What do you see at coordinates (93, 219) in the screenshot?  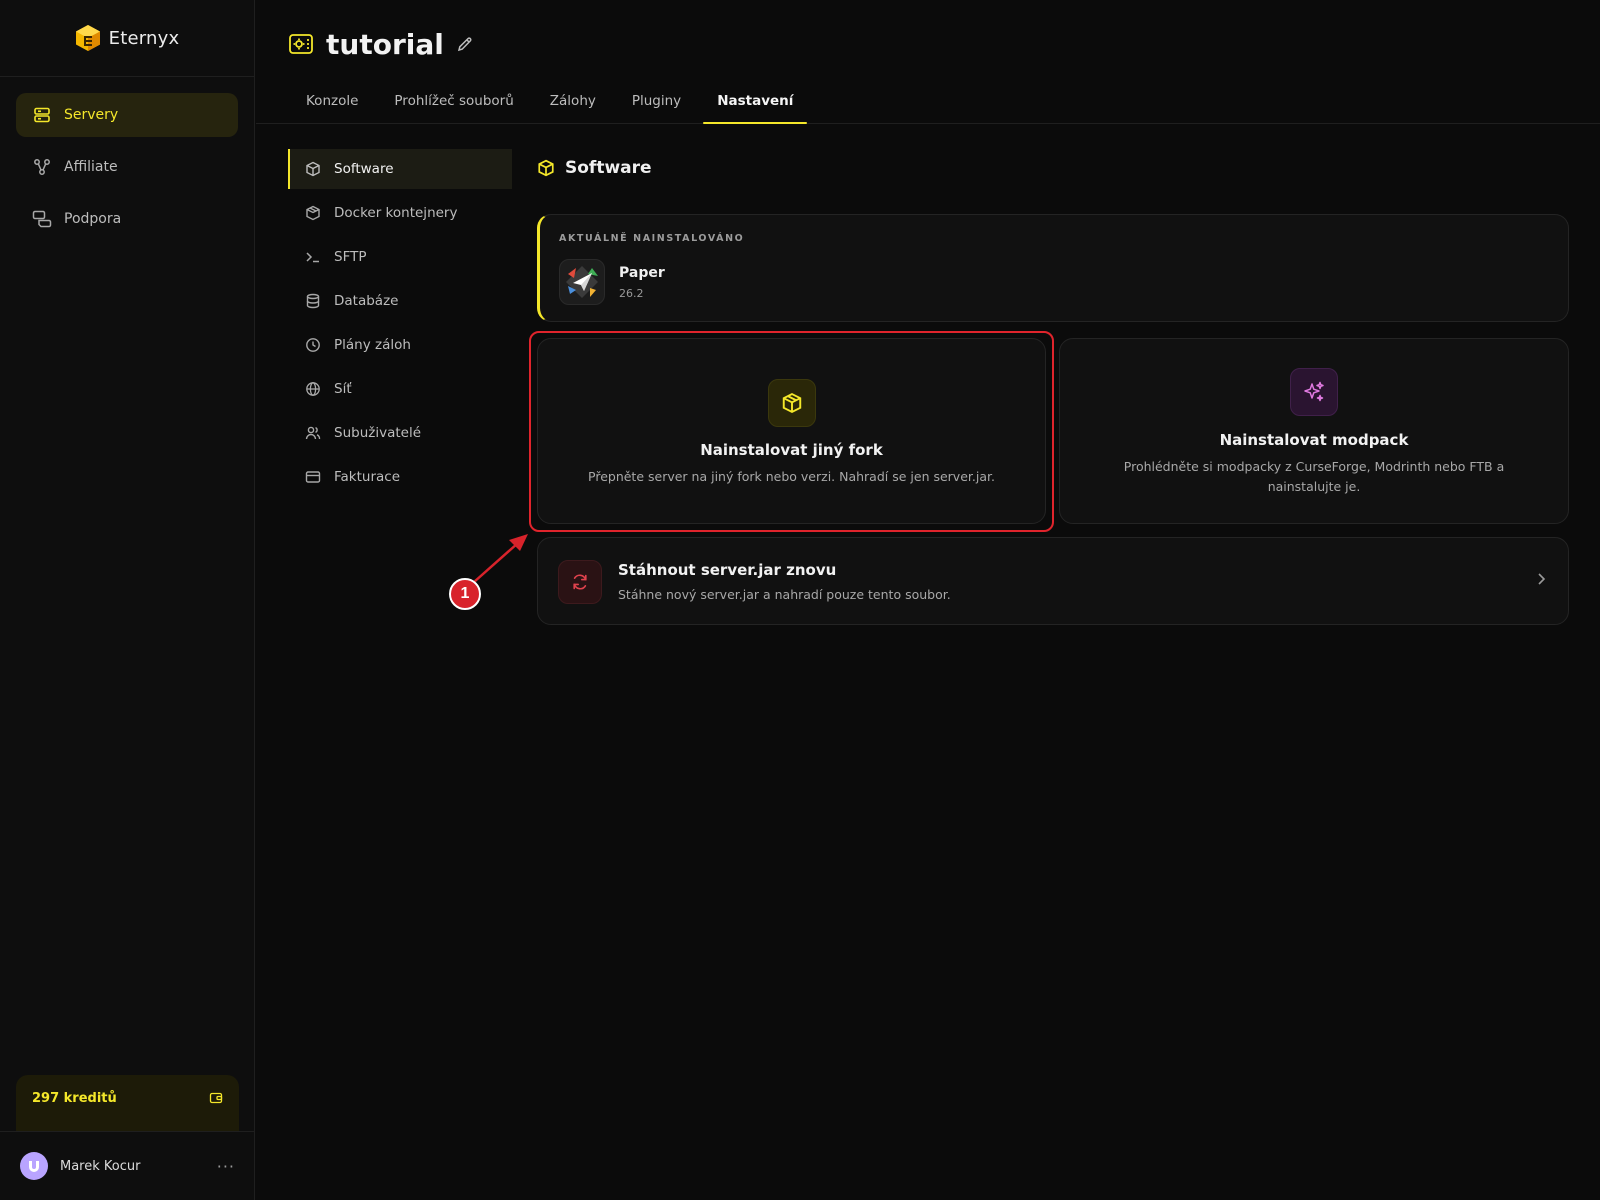 I see `sidebar-item-label: Podpora` at bounding box center [93, 219].